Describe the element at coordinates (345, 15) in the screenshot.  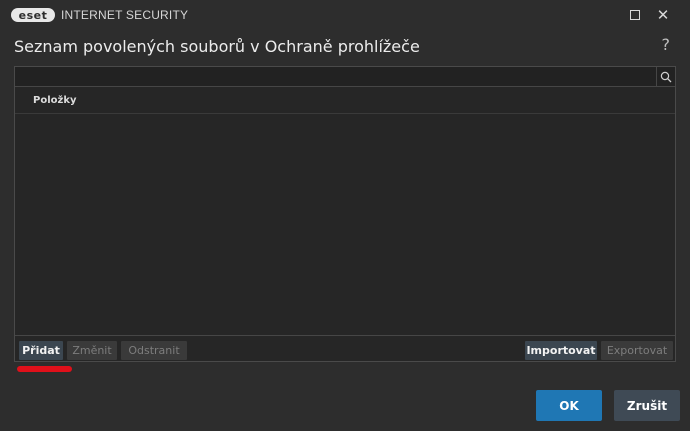
I see `title-bar: eset INTERNET SECURITY ✕` at that location.